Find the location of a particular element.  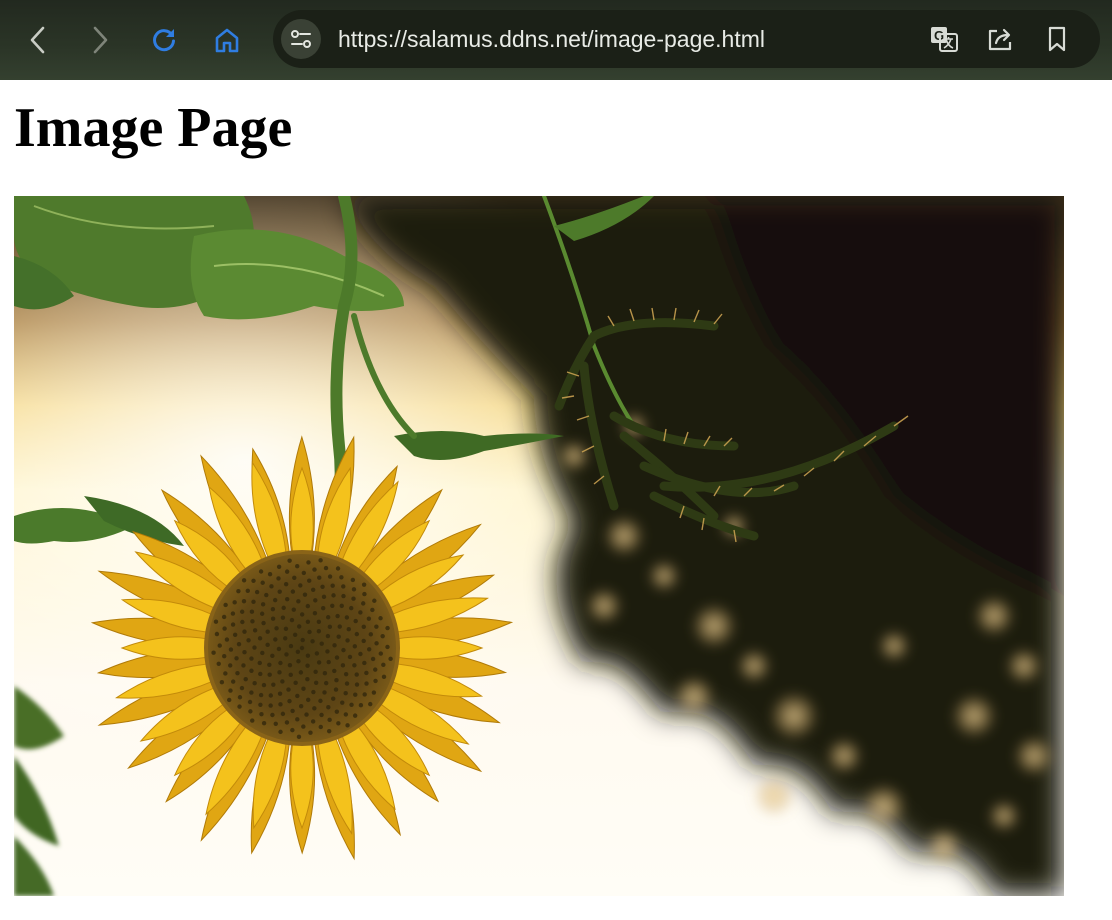

share-icon is located at coordinates (1000, 39).